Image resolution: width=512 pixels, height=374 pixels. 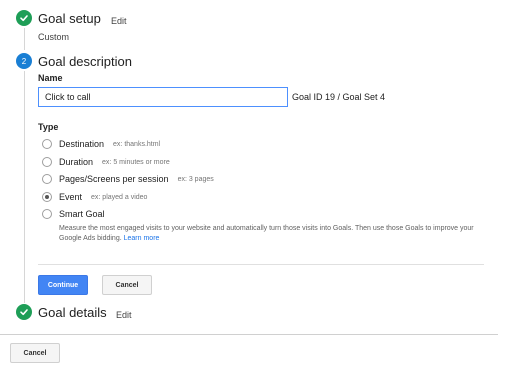 What do you see at coordinates (24, 18) in the screenshot?
I see `goal-setup-check-icon` at bounding box center [24, 18].